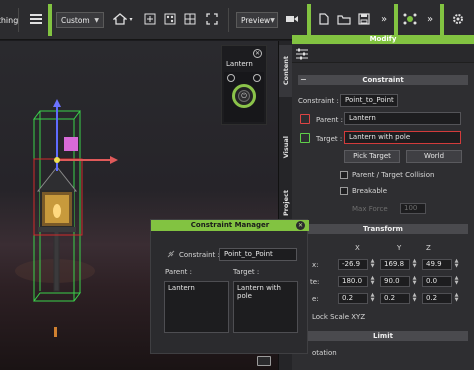 This screenshot has height=370, width=474. Describe the element at coordinates (344, 175) in the screenshot. I see `collision-checkbox` at that location.